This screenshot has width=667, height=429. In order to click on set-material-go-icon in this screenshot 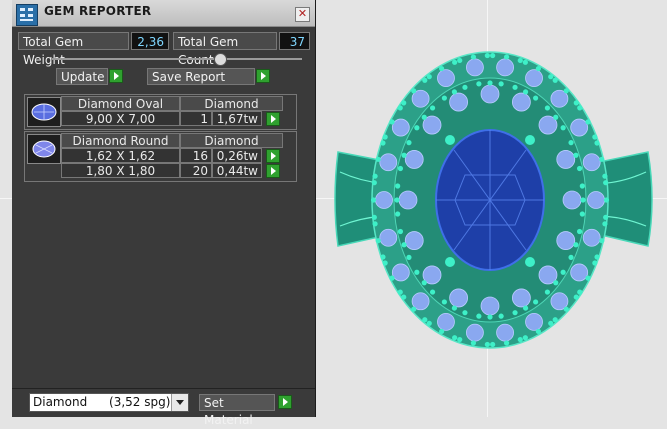, I will do `click(285, 402)`.